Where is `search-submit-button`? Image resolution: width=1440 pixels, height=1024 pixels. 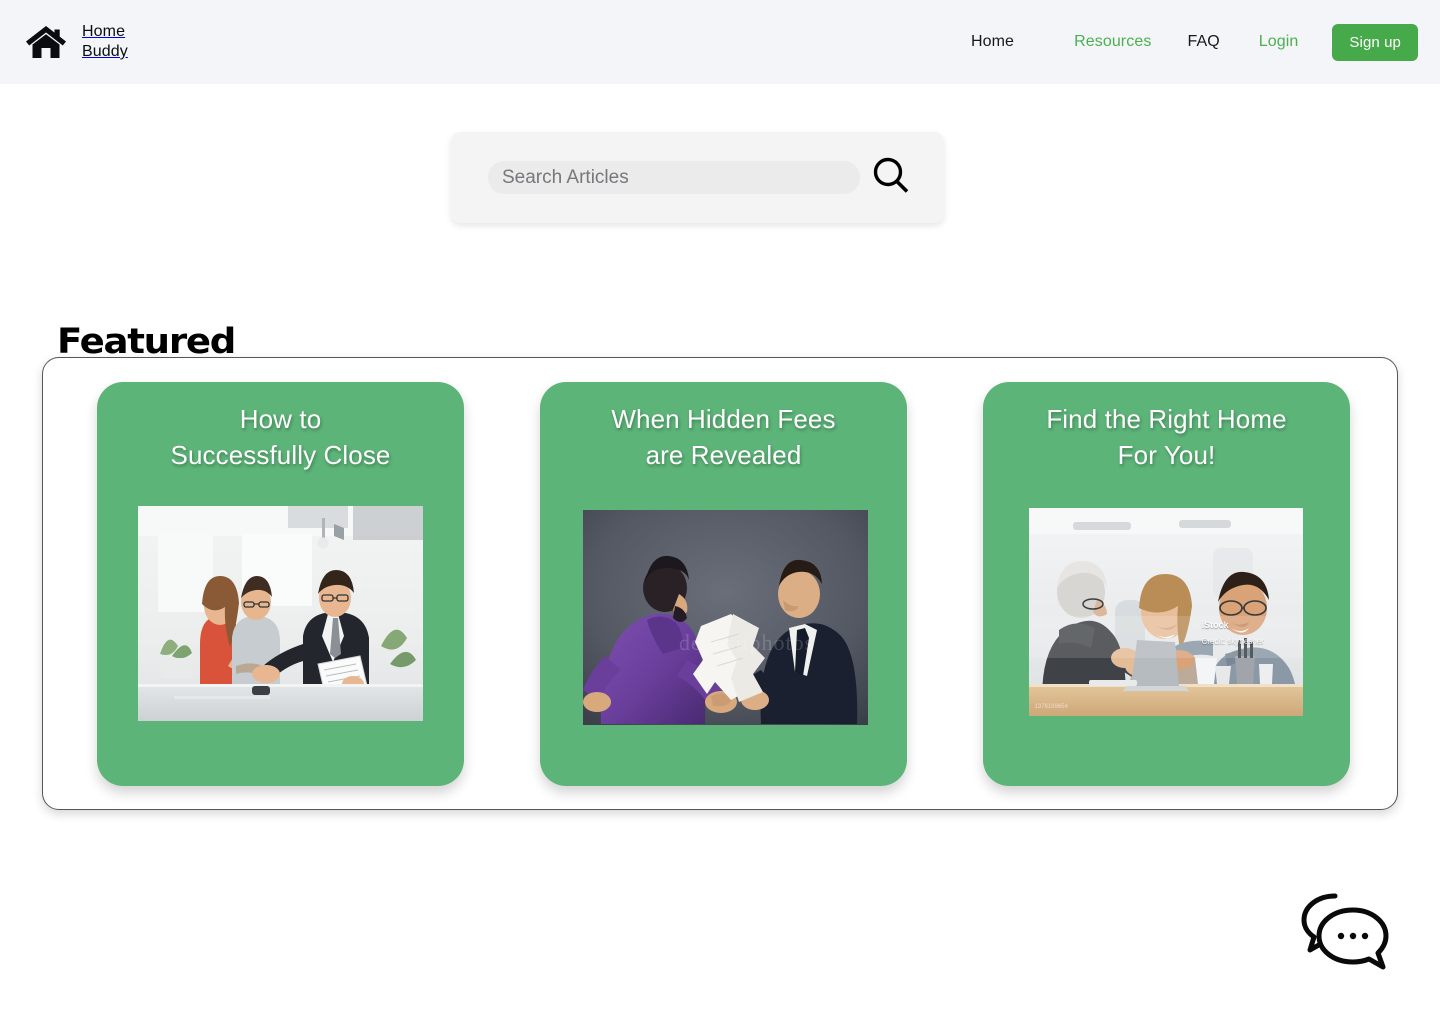 search-submit-button is located at coordinates (891, 178).